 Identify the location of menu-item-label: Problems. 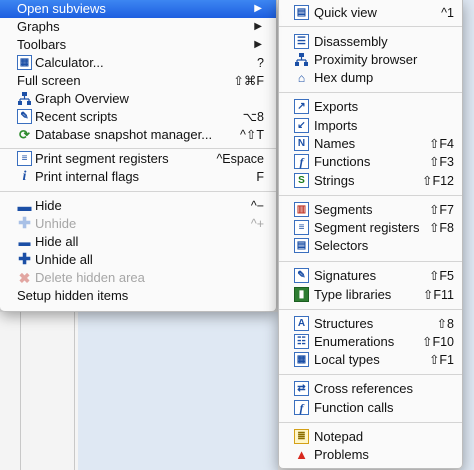
(341, 454).